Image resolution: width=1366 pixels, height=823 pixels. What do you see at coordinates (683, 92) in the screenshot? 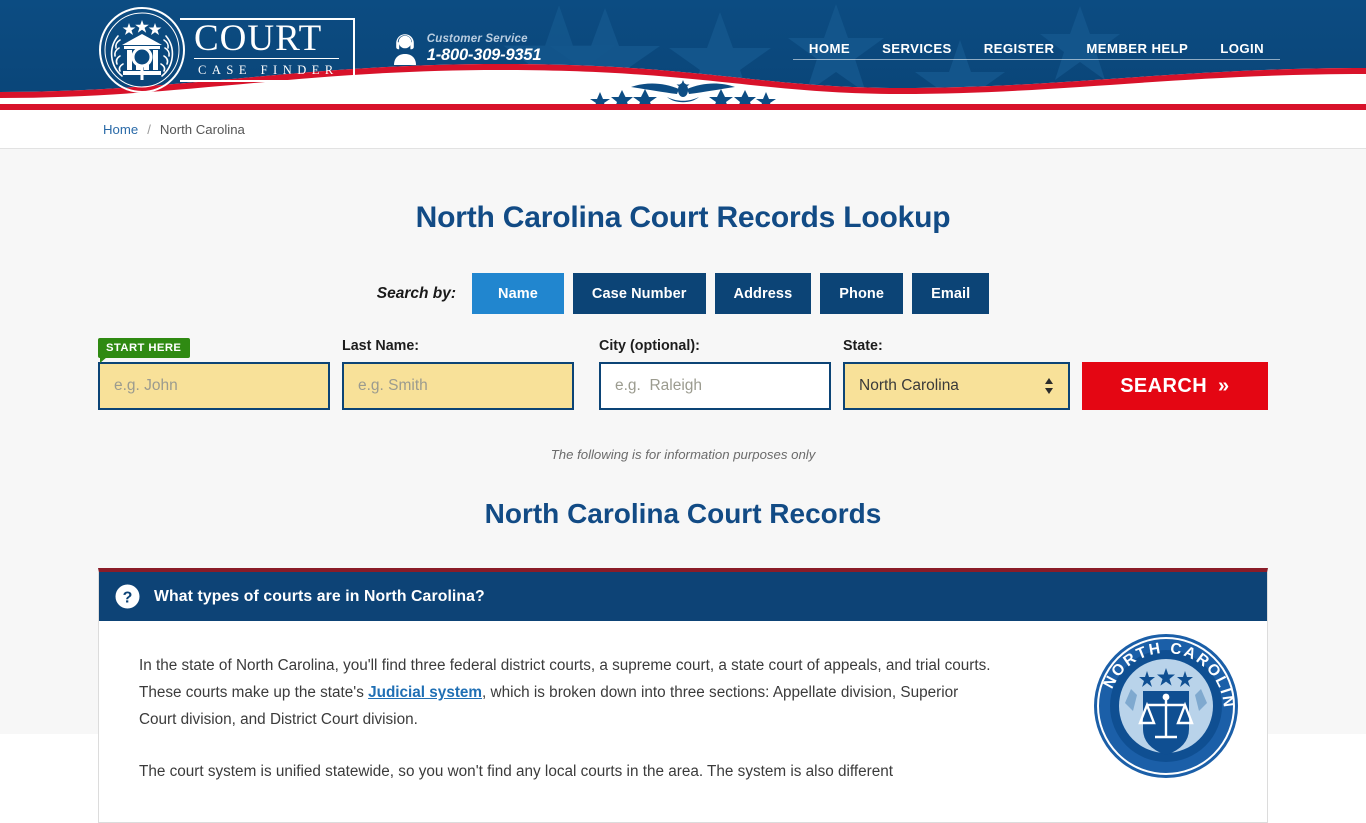
I see `header-eagle-stars-decoration` at bounding box center [683, 92].